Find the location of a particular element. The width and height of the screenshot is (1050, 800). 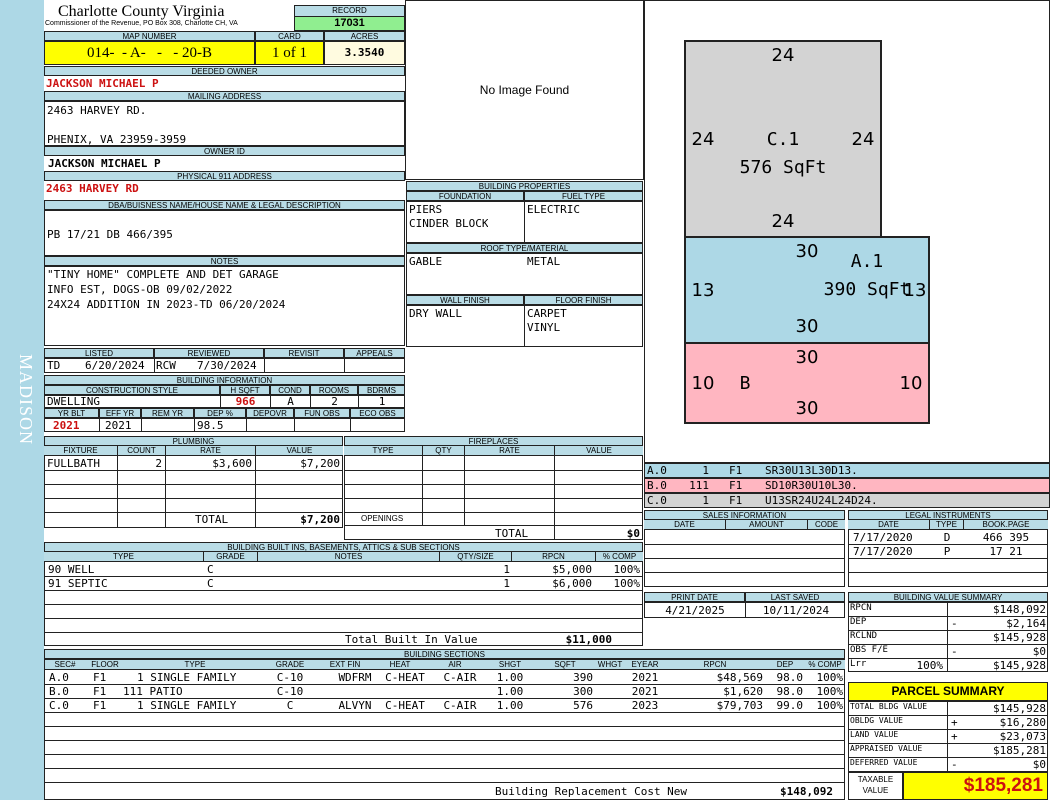

built-ins-col-comp: % COMP is located at coordinates (619, 557).